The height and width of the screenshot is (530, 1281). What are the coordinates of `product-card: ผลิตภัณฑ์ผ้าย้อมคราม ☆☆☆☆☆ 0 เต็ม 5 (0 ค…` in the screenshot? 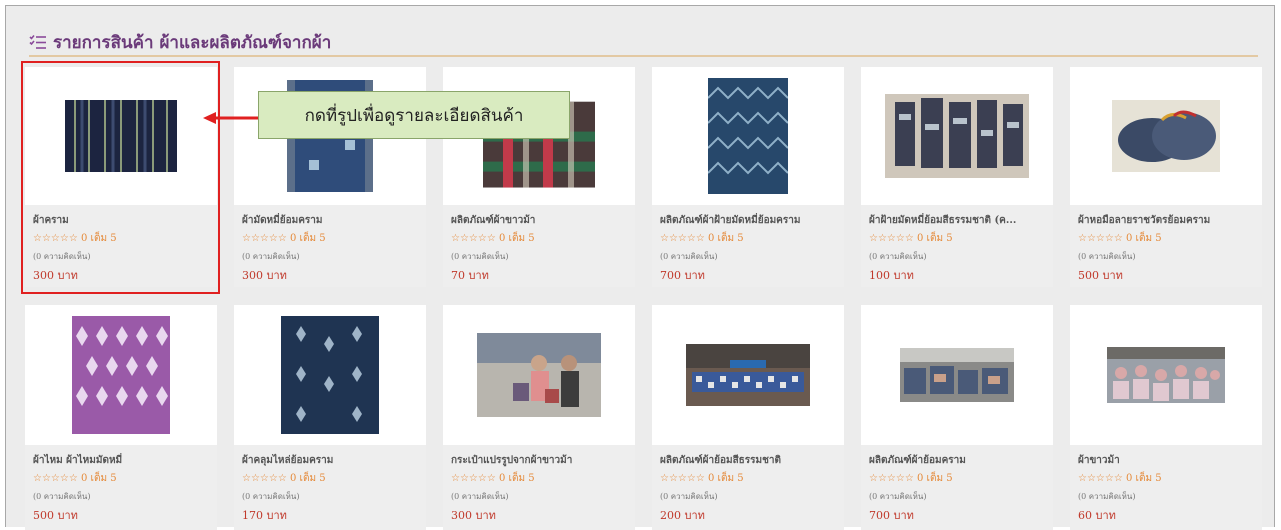 It's located at (957, 417).